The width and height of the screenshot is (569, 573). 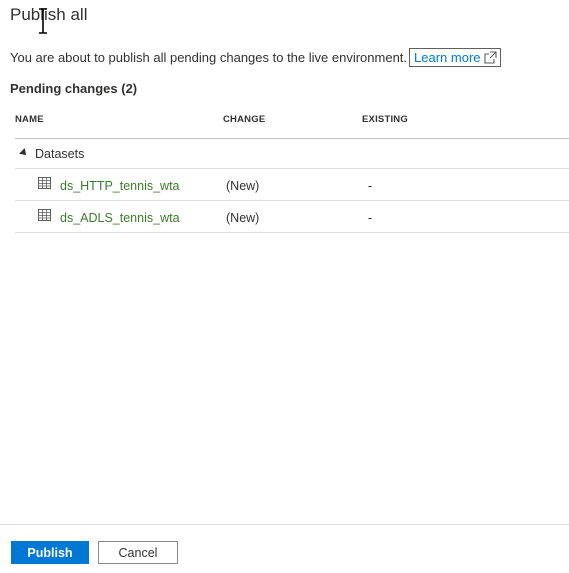 What do you see at coordinates (24, 153) in the screenshot?
I see `collapse-triangle-icon` at bounding box center [24, 153].